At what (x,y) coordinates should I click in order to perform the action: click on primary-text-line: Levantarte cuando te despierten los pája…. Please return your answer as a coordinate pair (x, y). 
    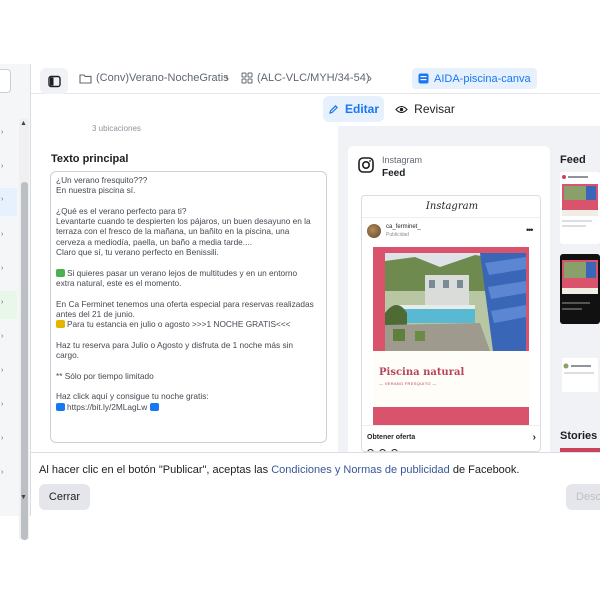
    Looking at the image, I should click on (188, 221).